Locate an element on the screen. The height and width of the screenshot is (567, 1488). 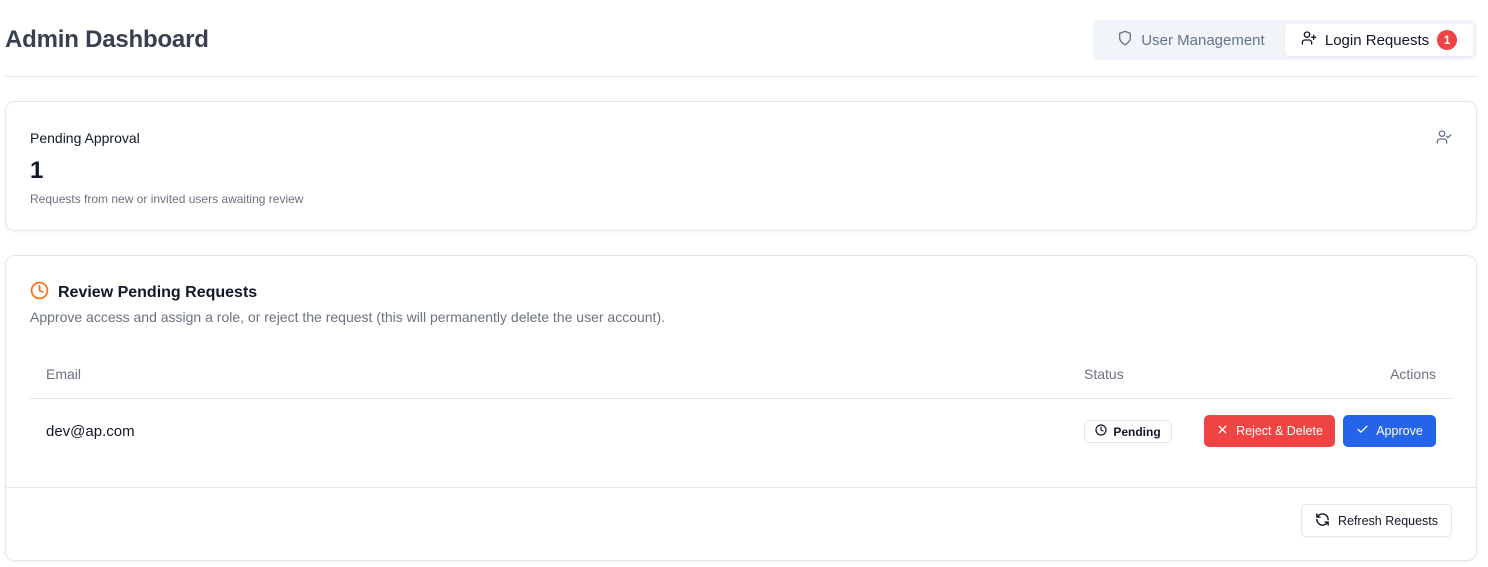
reject-delete-button: Reject & Delete is located at coordinates (1269, 431).